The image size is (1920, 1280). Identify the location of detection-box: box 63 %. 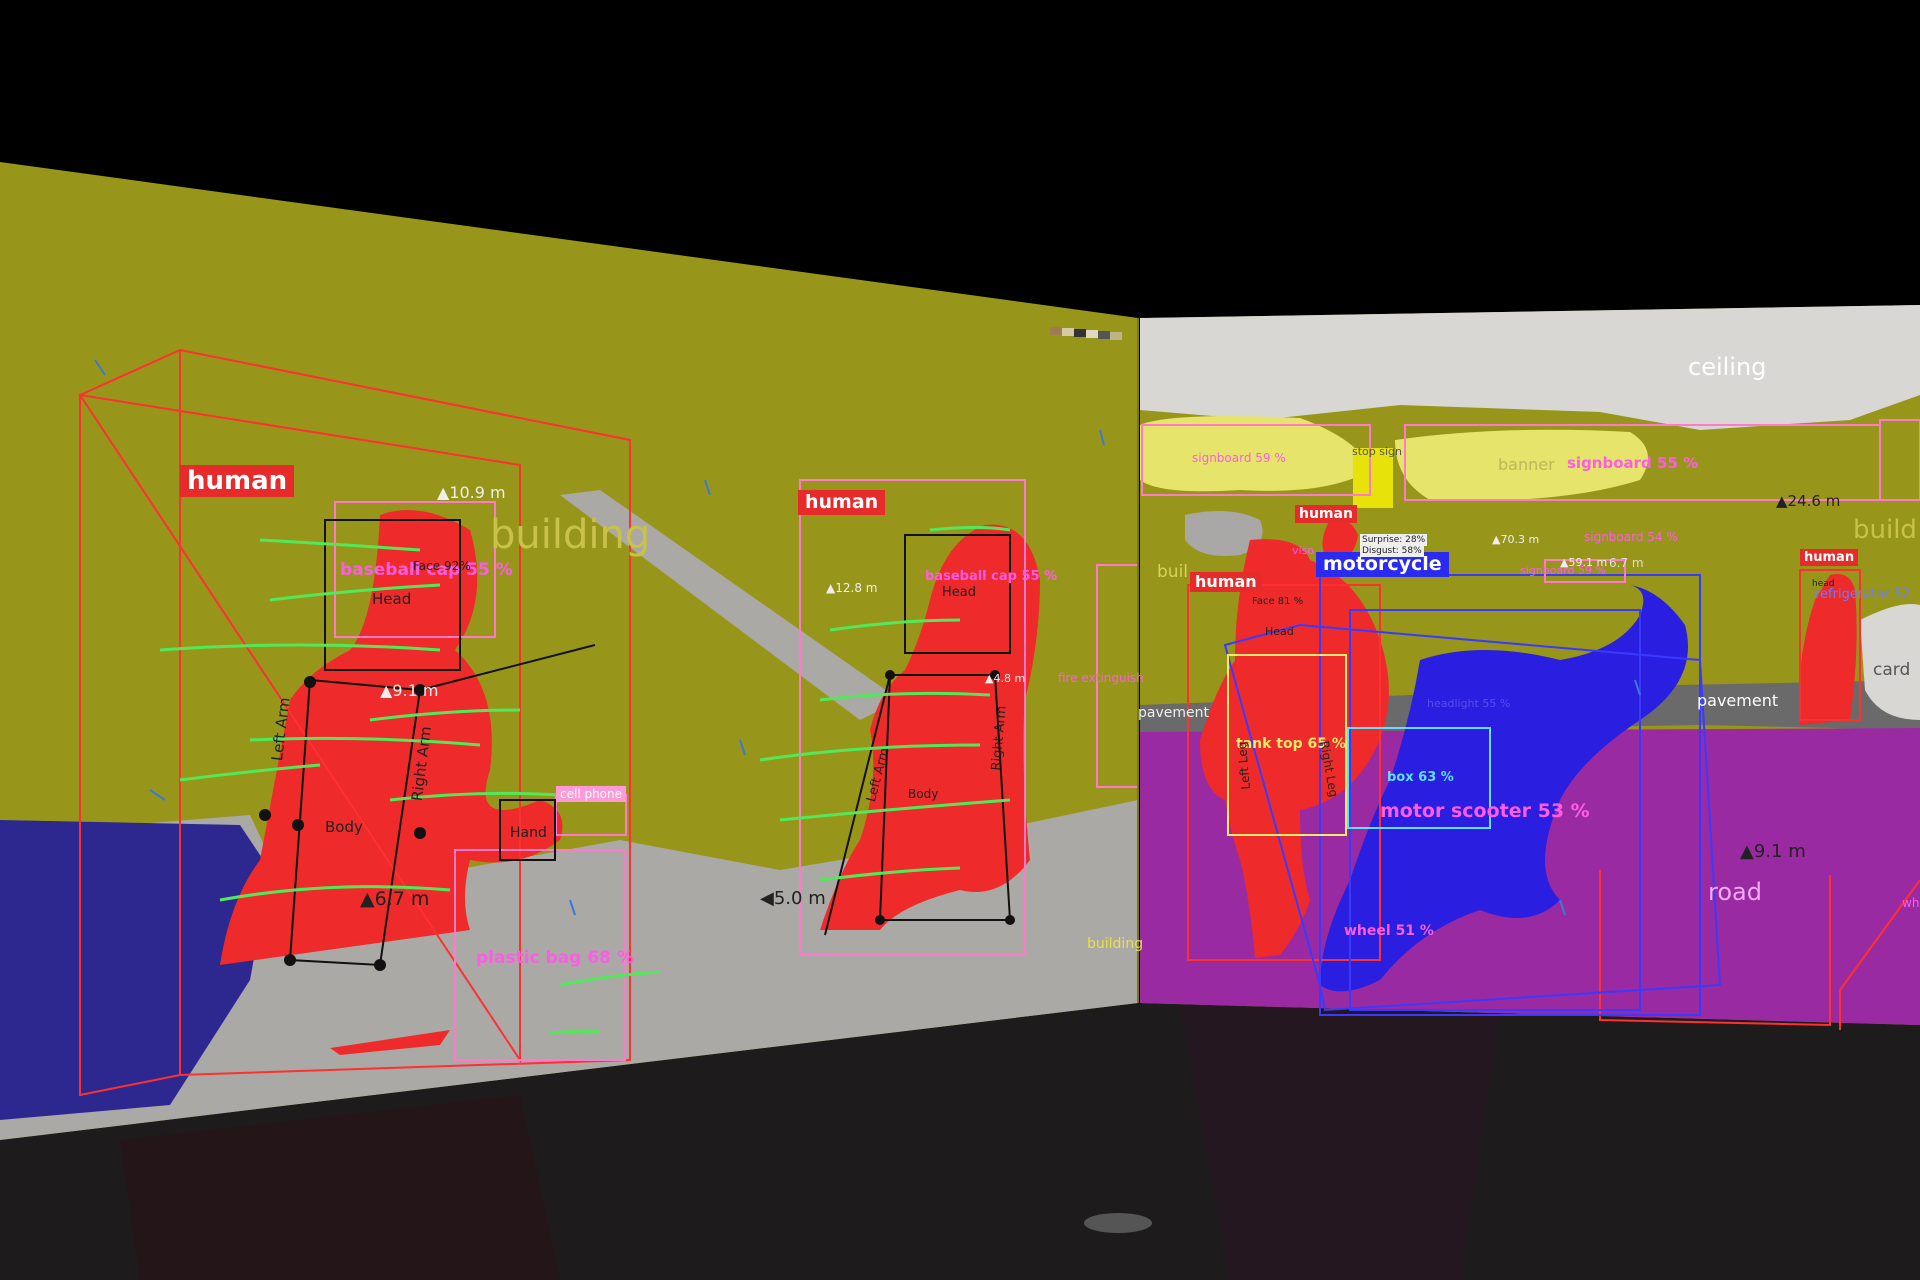
(1420, 777).